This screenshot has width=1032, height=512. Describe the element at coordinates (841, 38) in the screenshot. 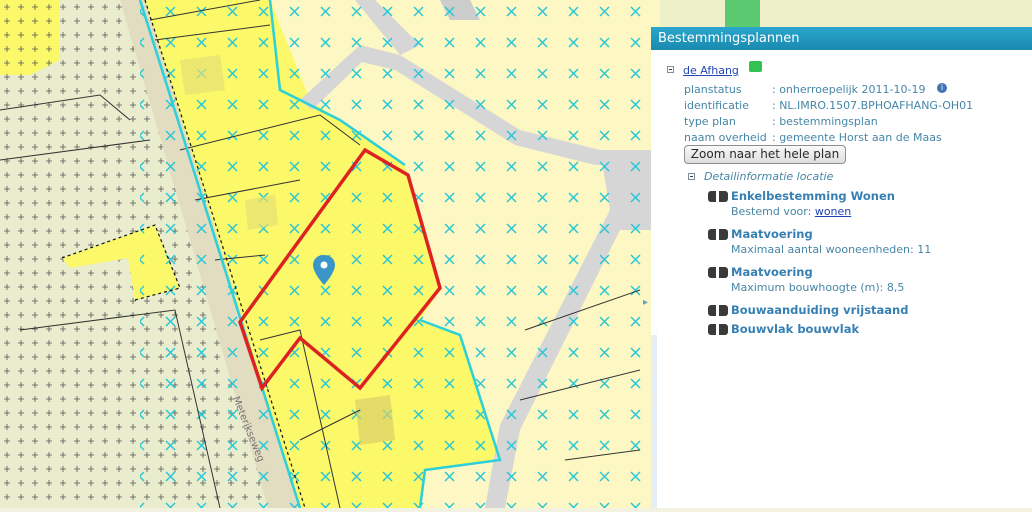

I see `panel-title: Bestemmingsplannen` at that location.